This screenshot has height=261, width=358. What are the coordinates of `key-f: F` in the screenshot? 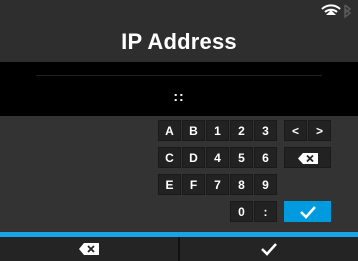 It's located at (193, 184).